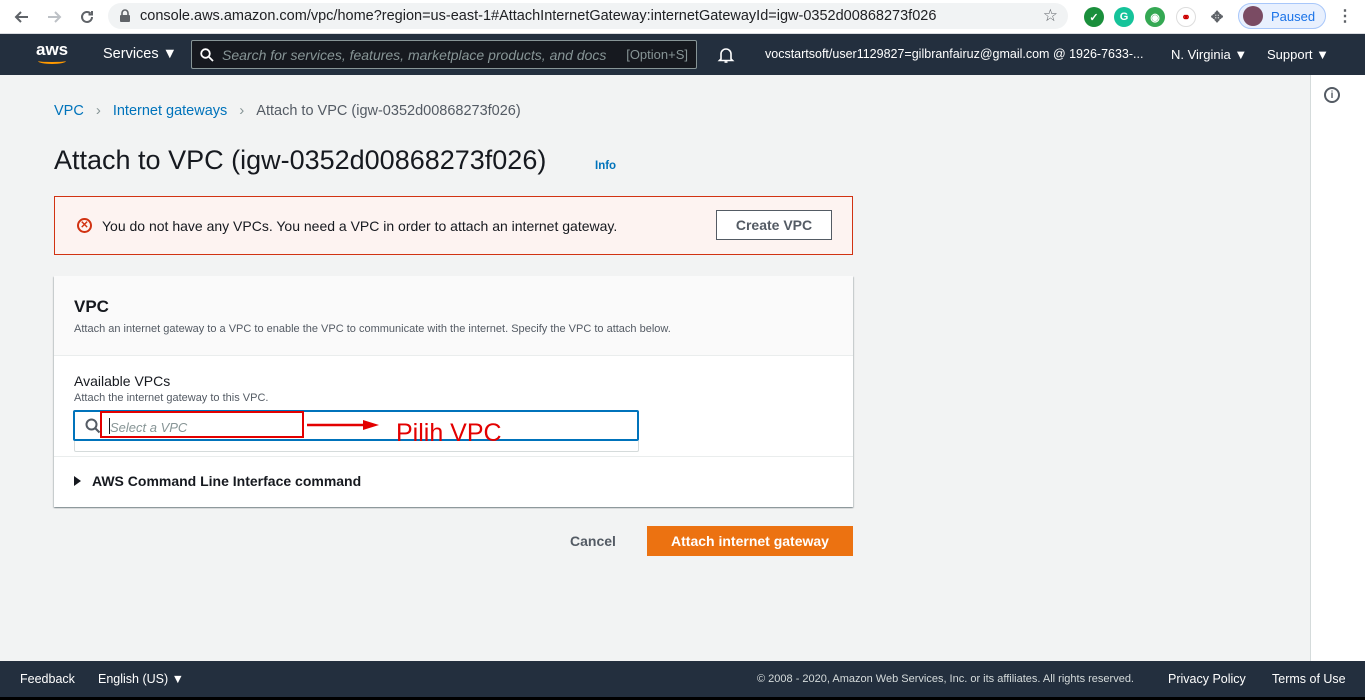 The width and height of the screenshot is (1365, 700). I want to click on feedback-link: Feedback, so click(47, 679).